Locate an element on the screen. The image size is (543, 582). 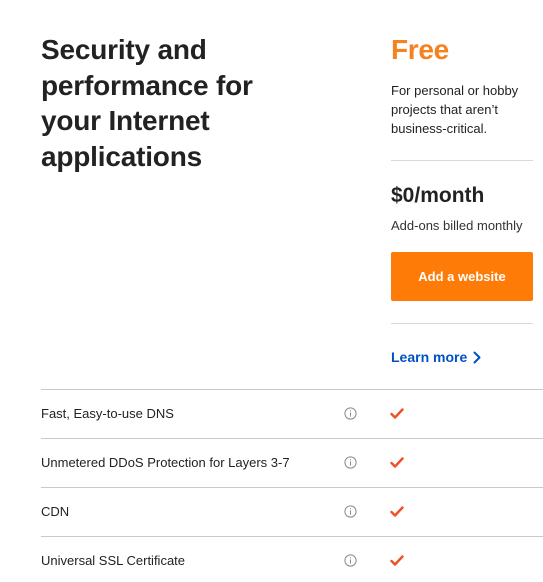
price-note: Add-ons billed monthly is located at coordinates (457, 225).